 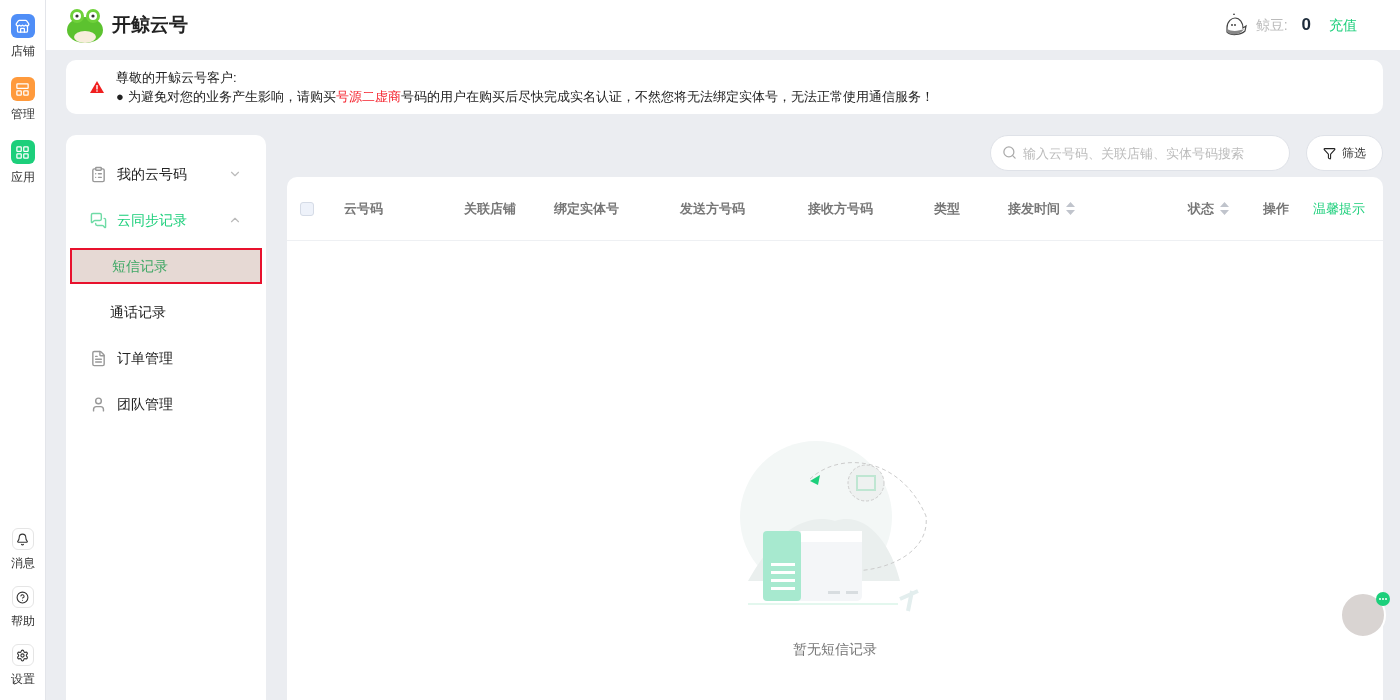 I want to click on menu-item: 订单管理, so click(x=166, y=358).